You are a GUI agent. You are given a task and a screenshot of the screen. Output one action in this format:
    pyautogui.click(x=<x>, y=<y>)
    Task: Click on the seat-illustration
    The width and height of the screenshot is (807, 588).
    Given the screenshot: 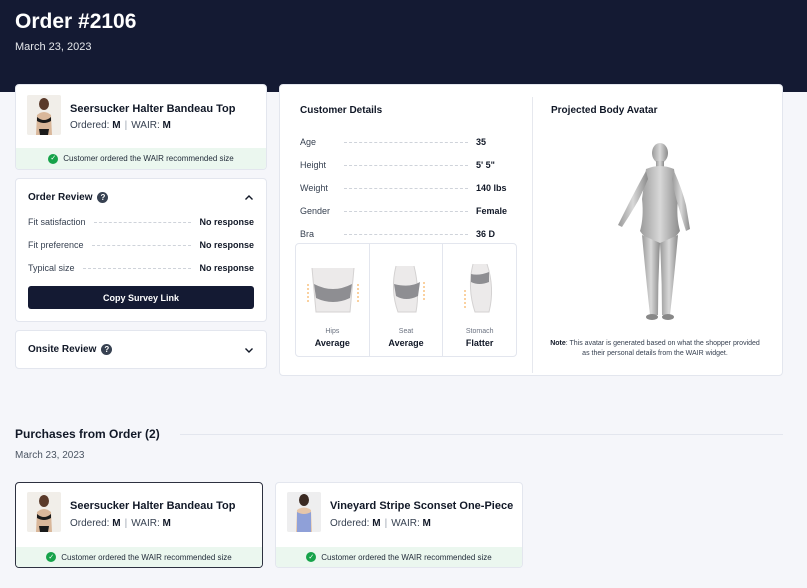 What is the action you would take?
    pyautogui.click(x=408, y=289)
    